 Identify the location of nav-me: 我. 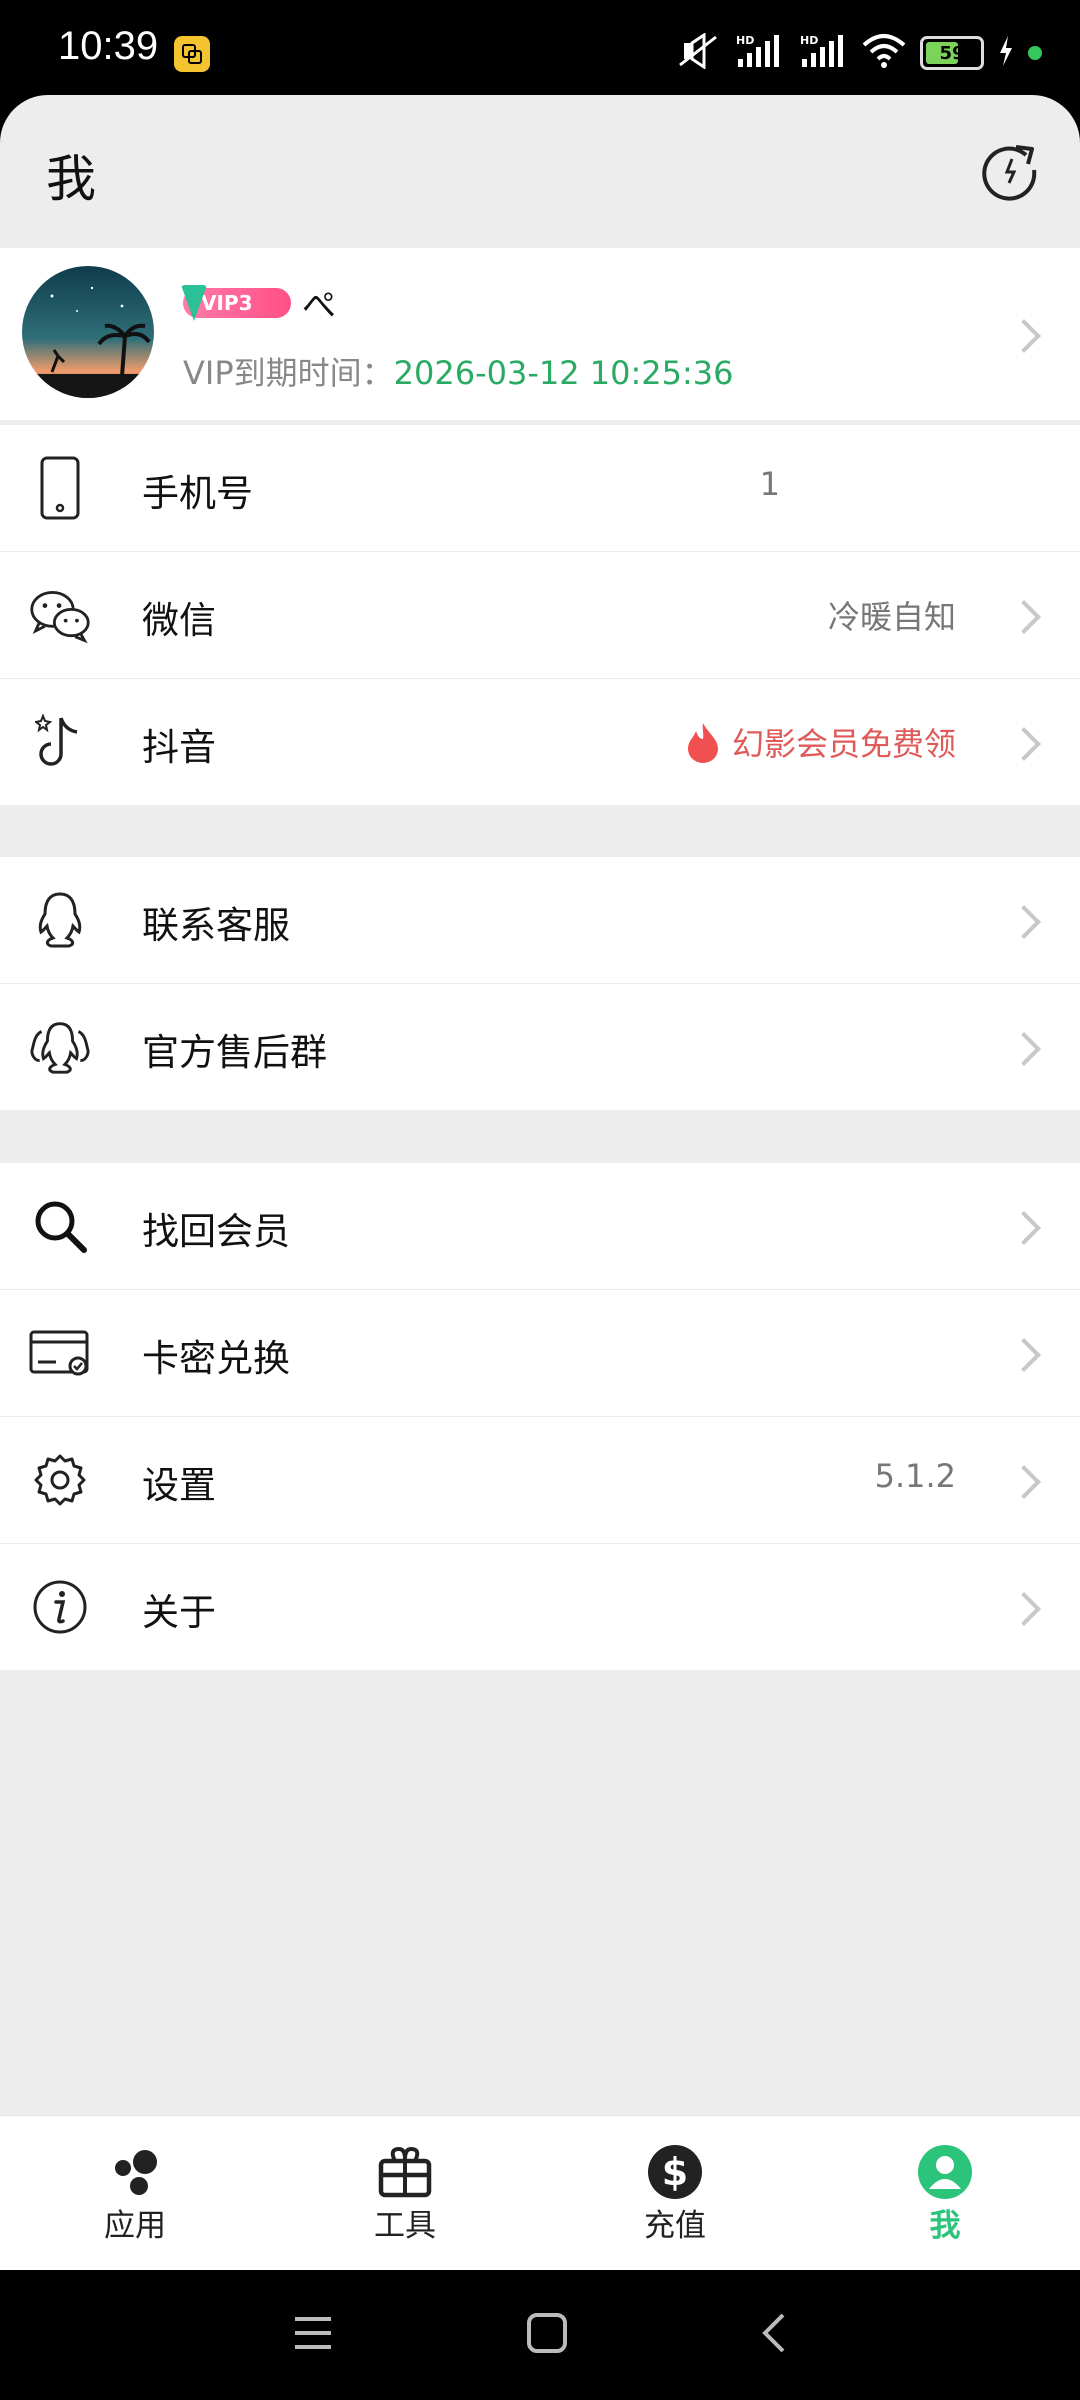
(945, 2193).